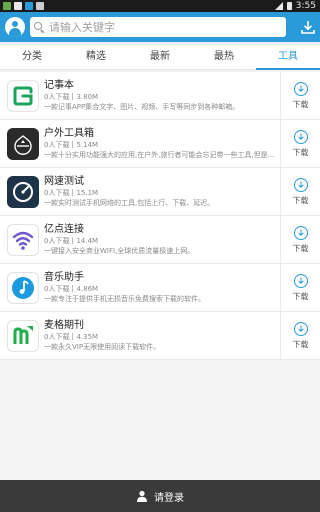 This screenshot has height=512, width=320. What do you see at coordinates (102, 347) in the screenshot?
I see `app-description: 一款永久VIP无限使用阅读下载软件。` at bounding box center [102, 347].